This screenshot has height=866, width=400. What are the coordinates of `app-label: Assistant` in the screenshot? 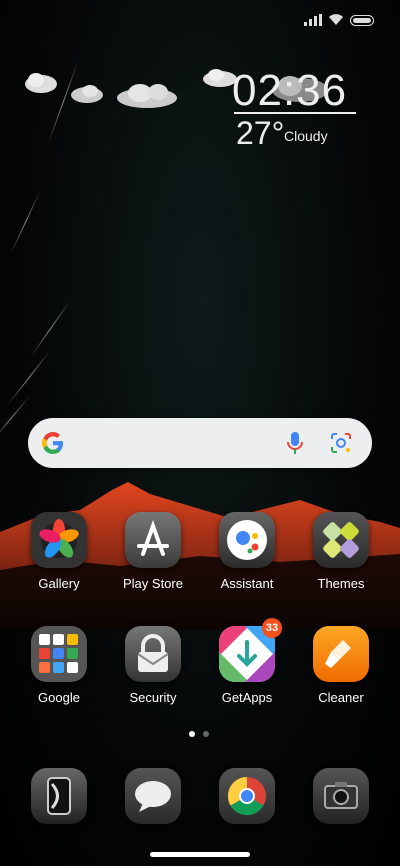 It's located at (247, 583).